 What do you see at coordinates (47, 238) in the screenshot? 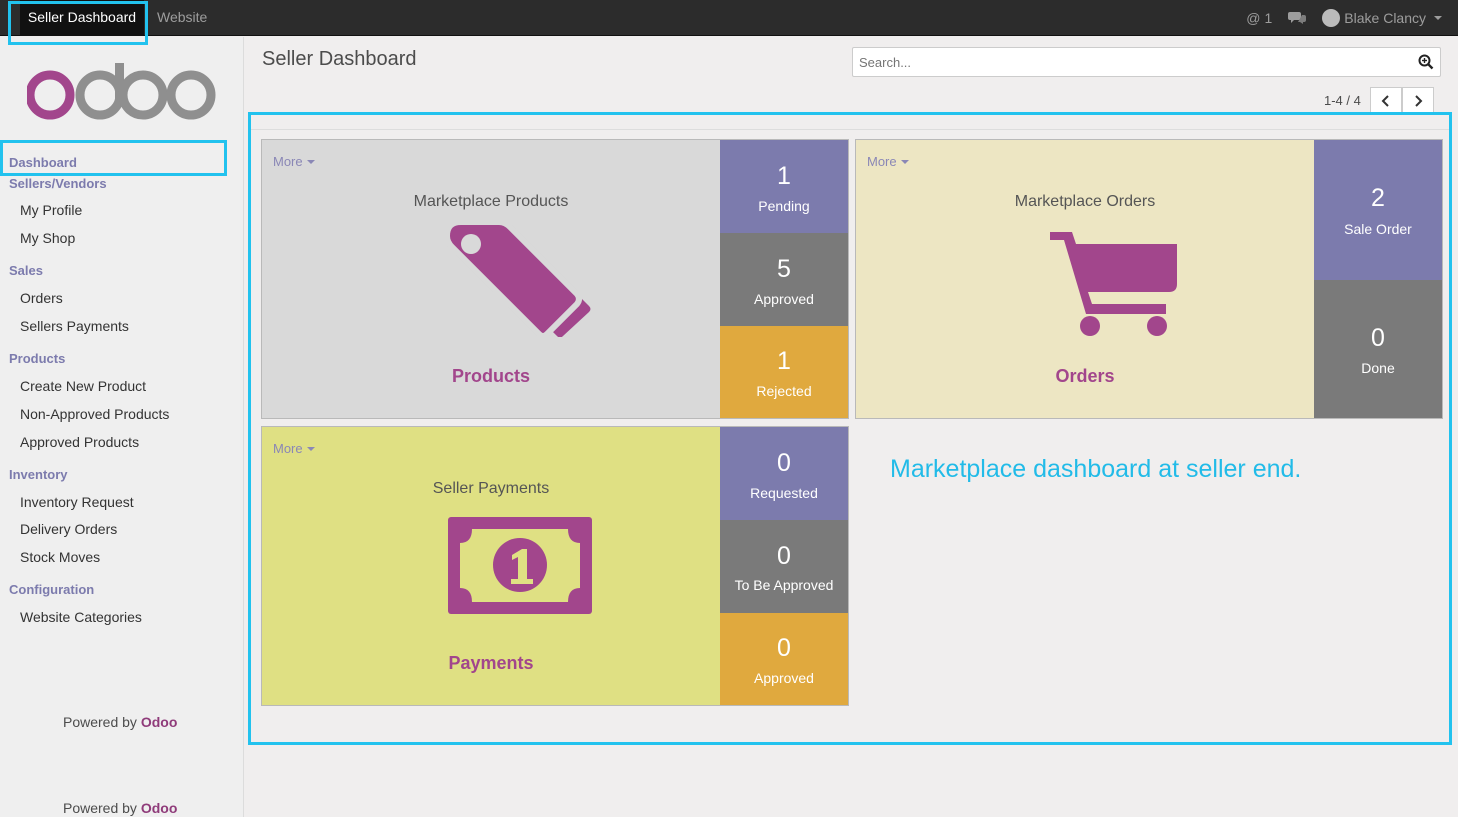
I see `menu-item-my-shop: My Shop` at bounding box center [47, 238].